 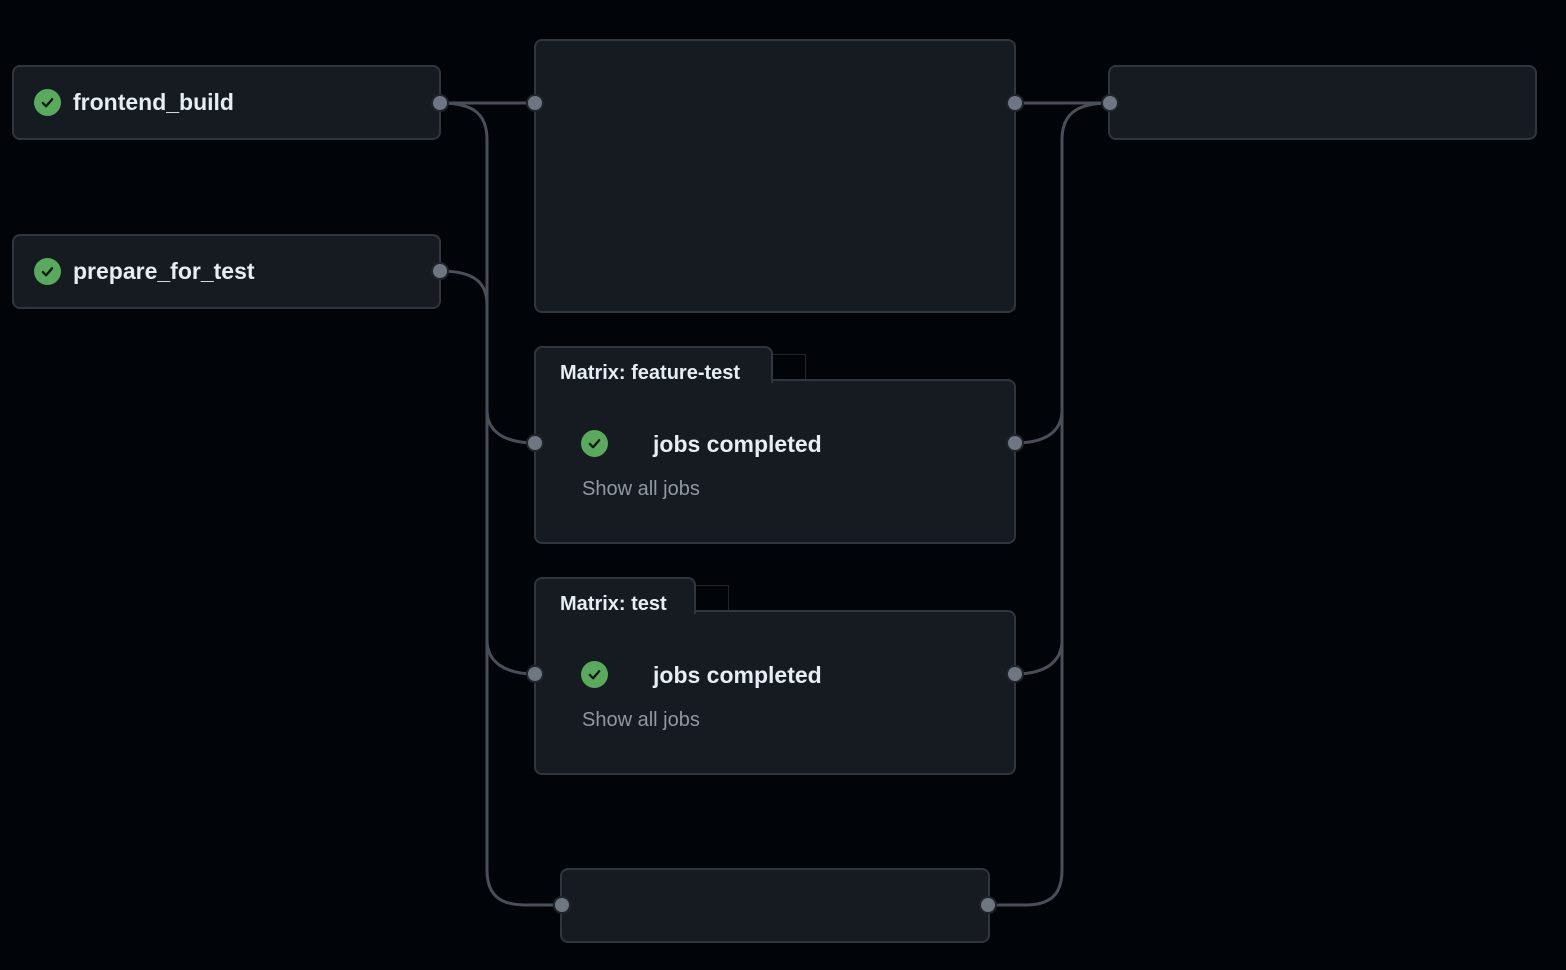 What do you see at coordinates (775, 461) in the screenshot?
I see `matrix-card-feature-test: jobs completed Show all jobs` at bounding box center [775, 461].